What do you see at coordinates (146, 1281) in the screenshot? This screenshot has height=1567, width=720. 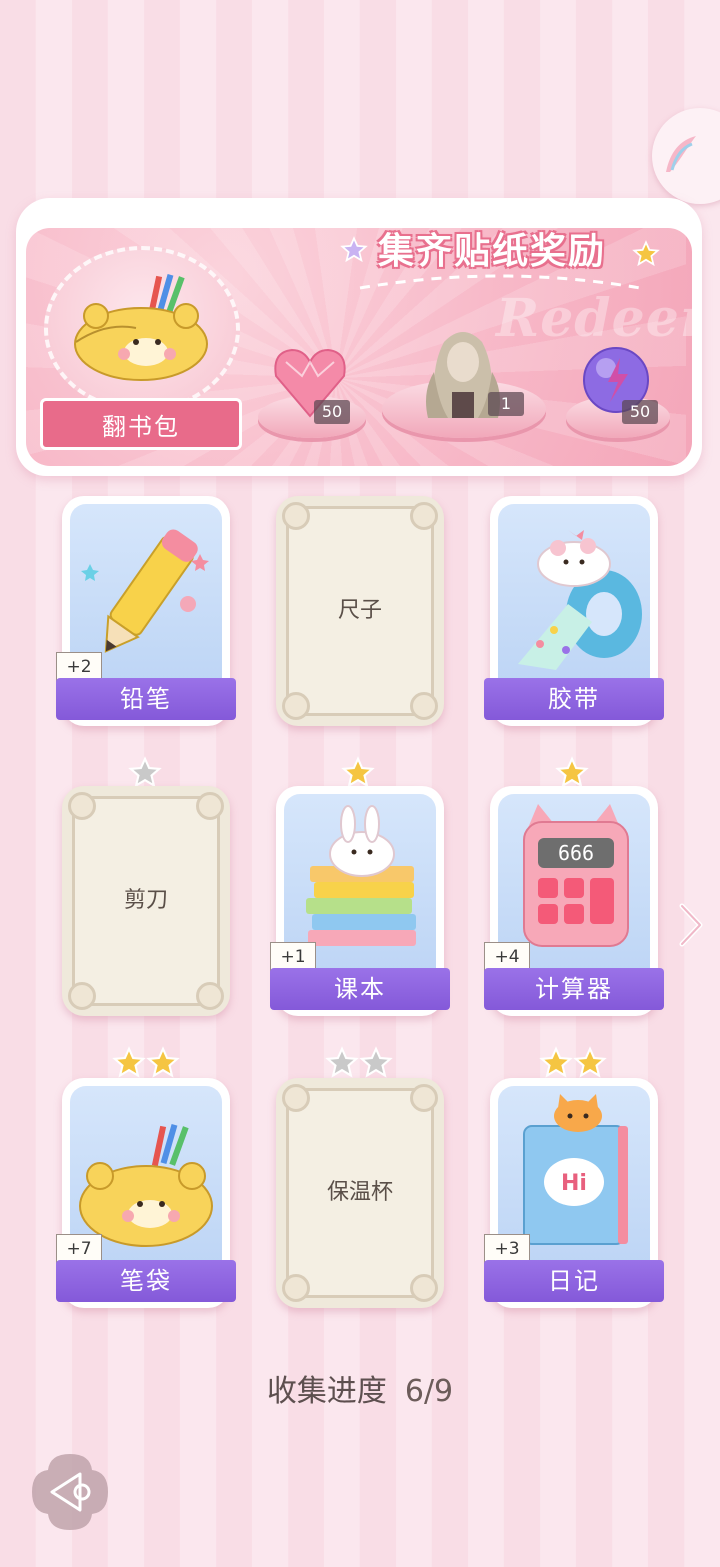 I see `card-label: 笔袋` at bounding box center [146, 1281].